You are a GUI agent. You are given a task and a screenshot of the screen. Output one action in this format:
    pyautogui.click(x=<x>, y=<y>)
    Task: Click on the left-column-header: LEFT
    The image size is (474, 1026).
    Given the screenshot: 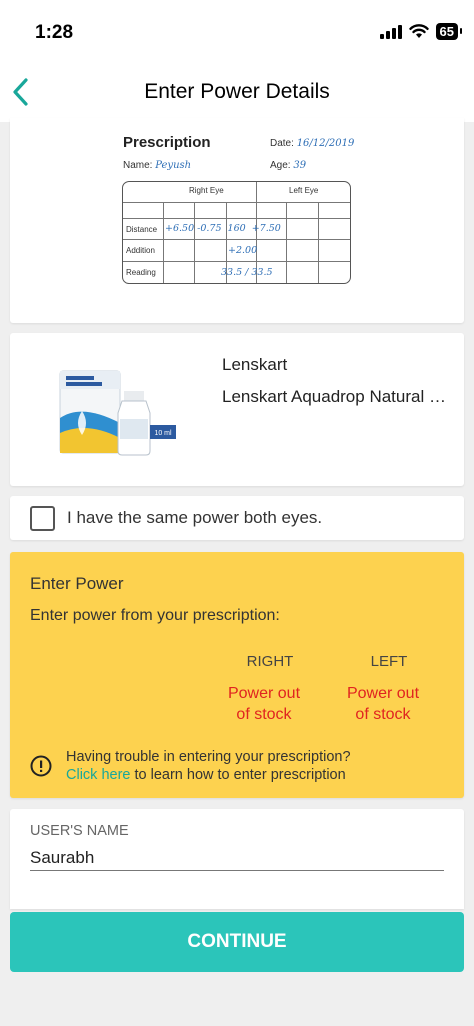 What is the action you would take?
    pyautogui.click(x=389, y=661)
    